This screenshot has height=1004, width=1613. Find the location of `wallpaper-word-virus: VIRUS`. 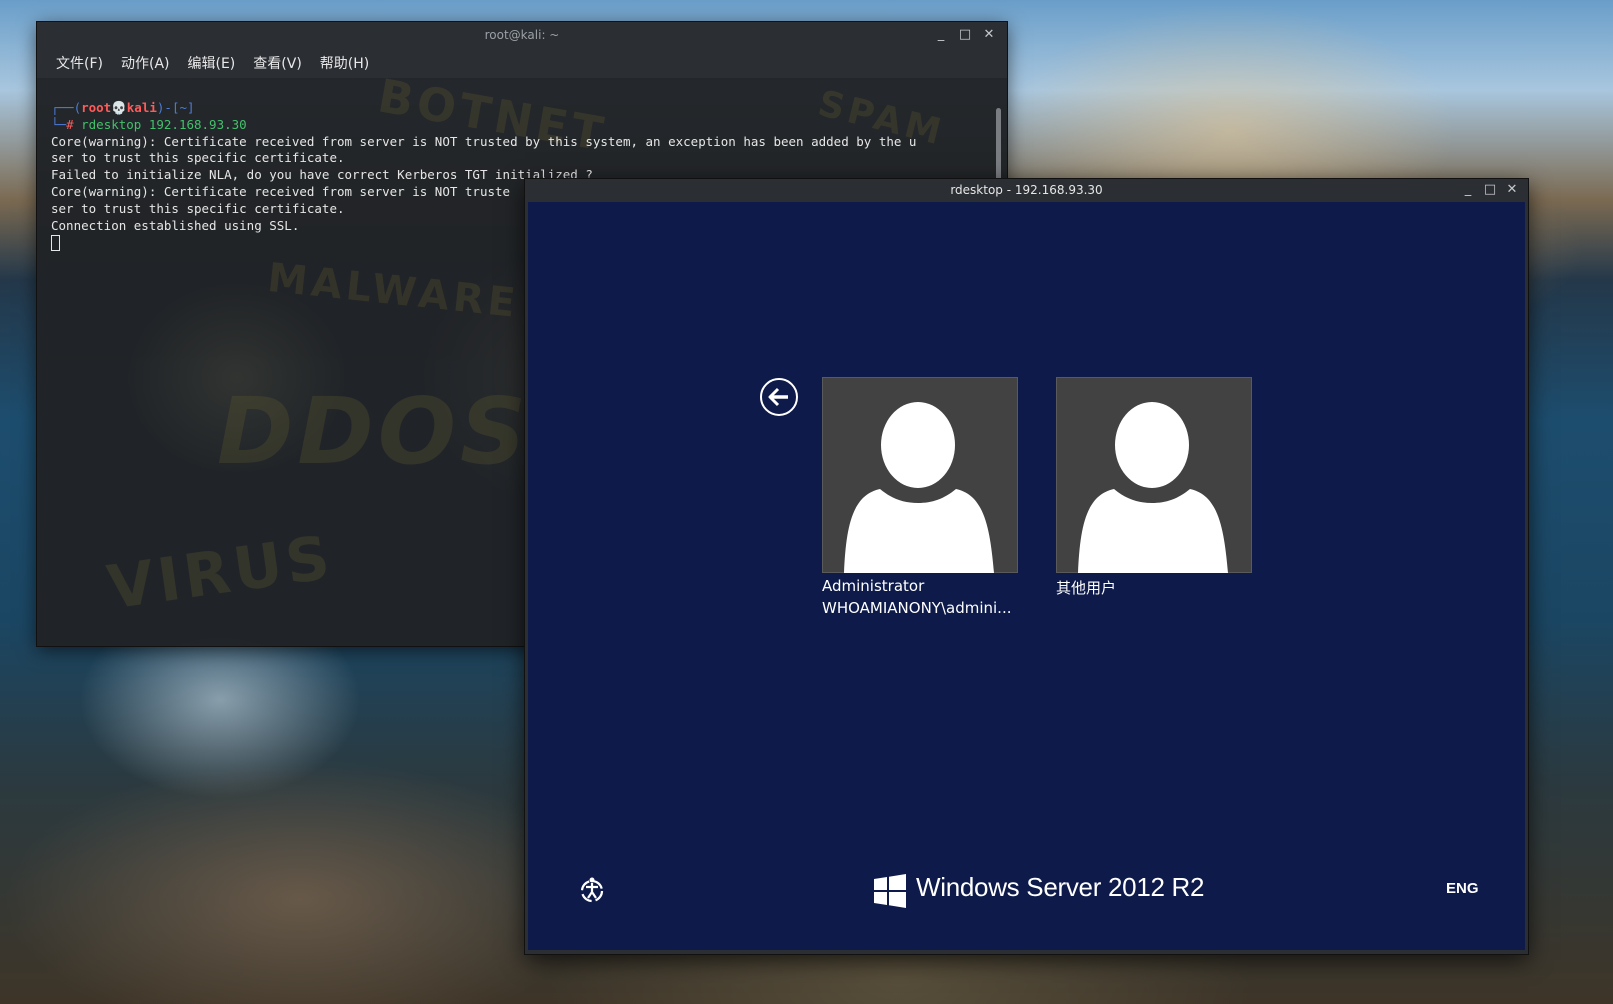

wallpaper-word-virus: VIRUS is located at coordinates (220, 573).